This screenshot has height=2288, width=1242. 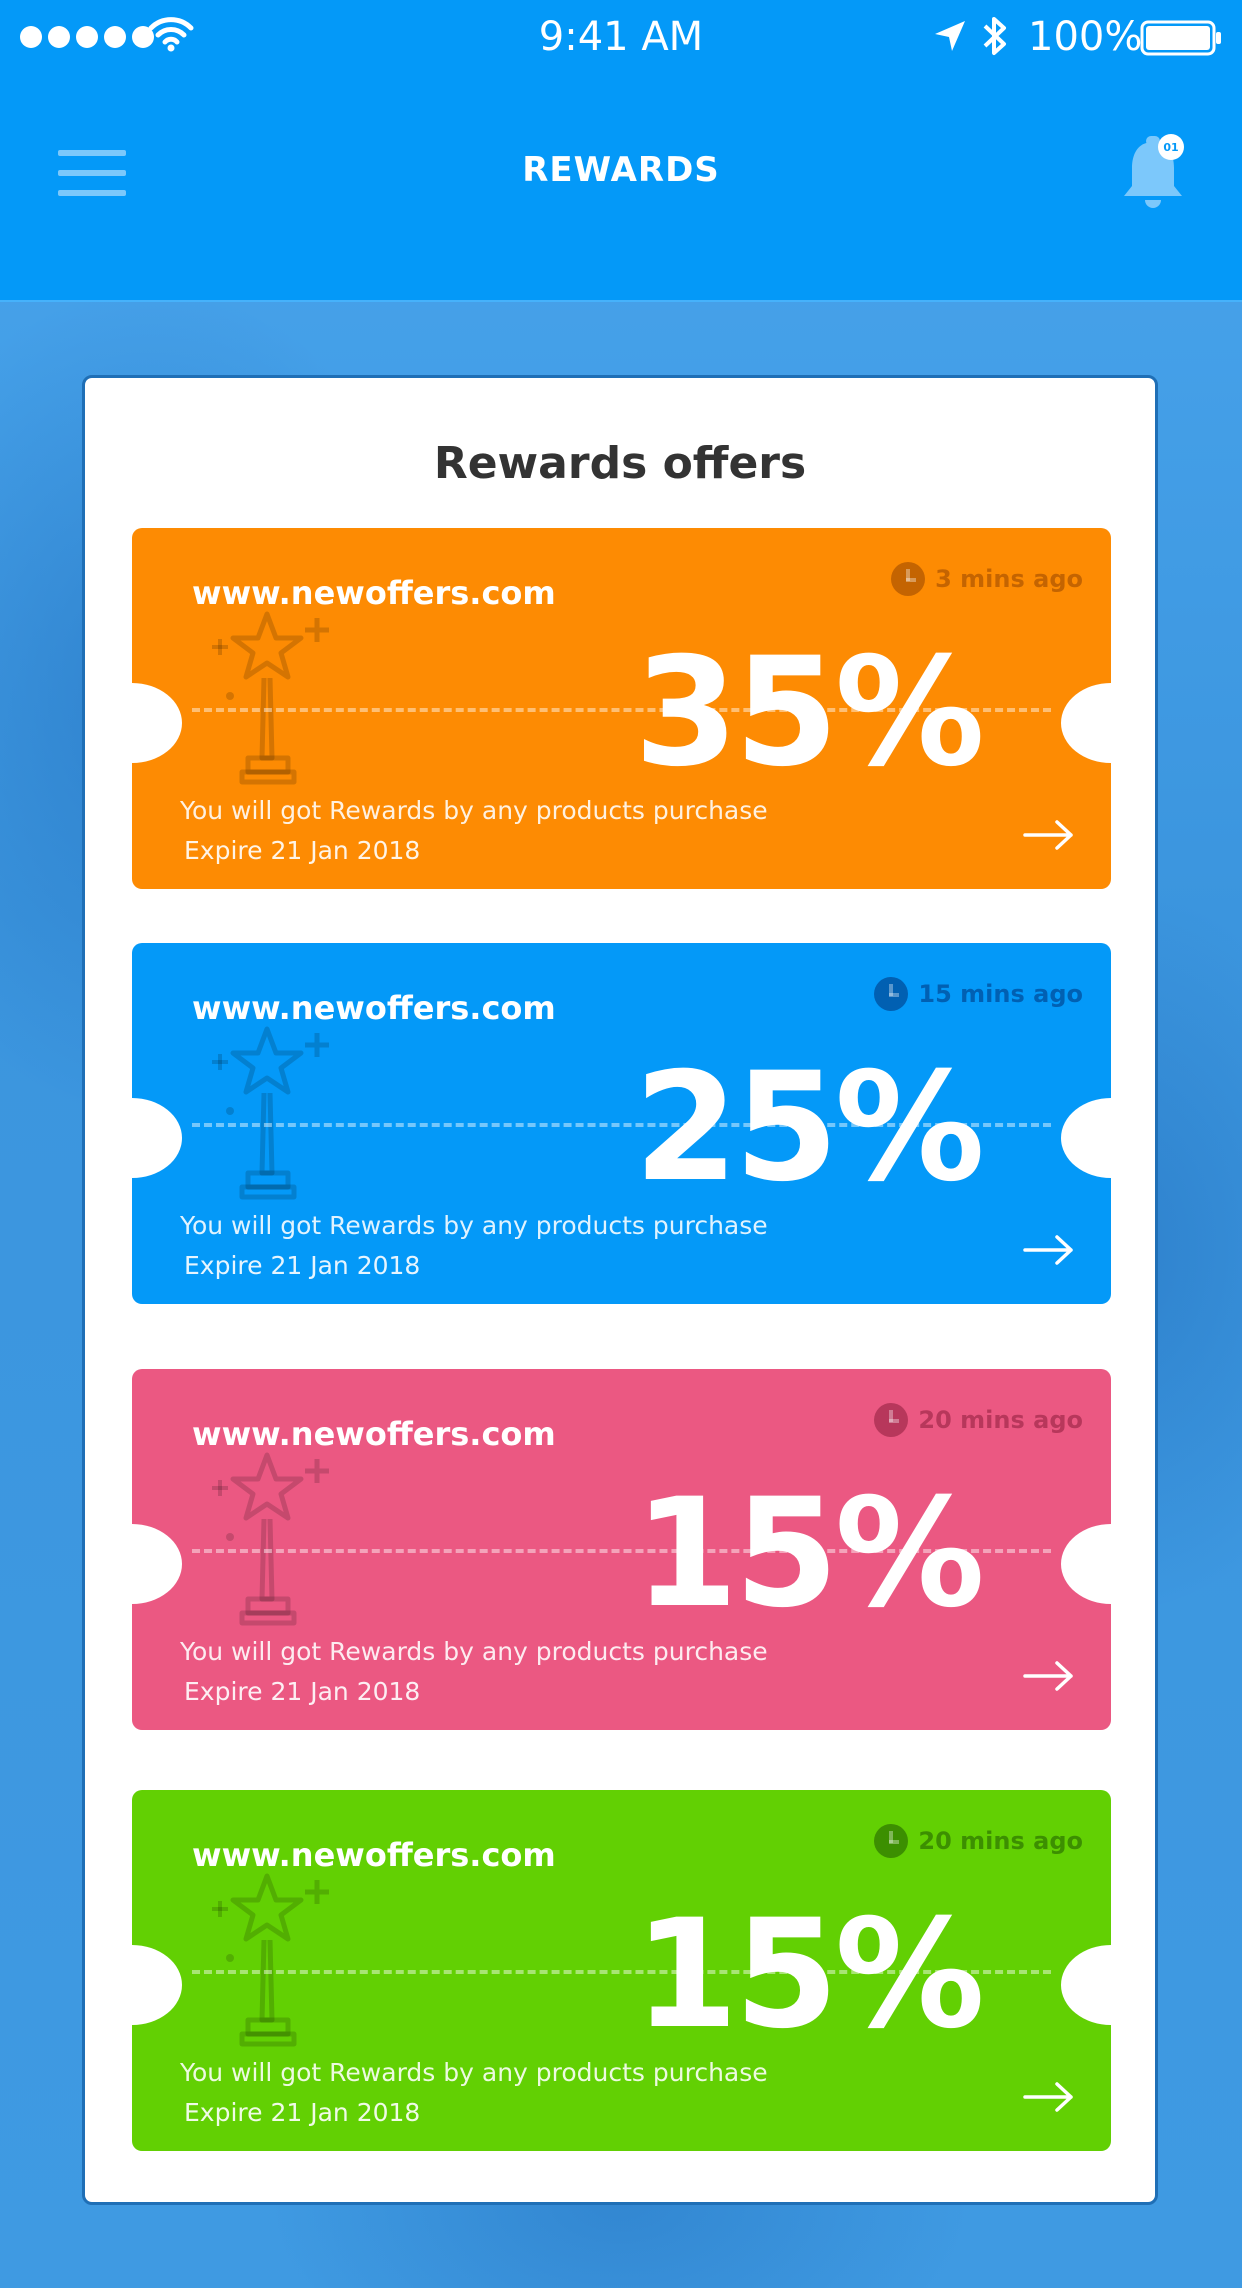 What do you see at coordinates (809, 1128) in the screenshot?
I see `offer-percent: 25%` at bounding box center [809, 1128].